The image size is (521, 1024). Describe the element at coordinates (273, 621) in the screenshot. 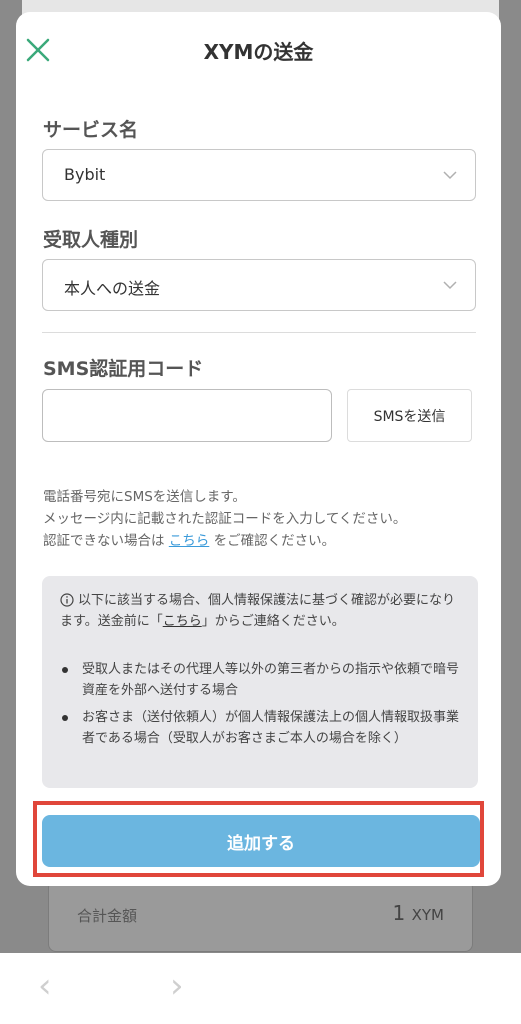

I see `notice-head-suffix: 」からご連絡ください。` at that location.